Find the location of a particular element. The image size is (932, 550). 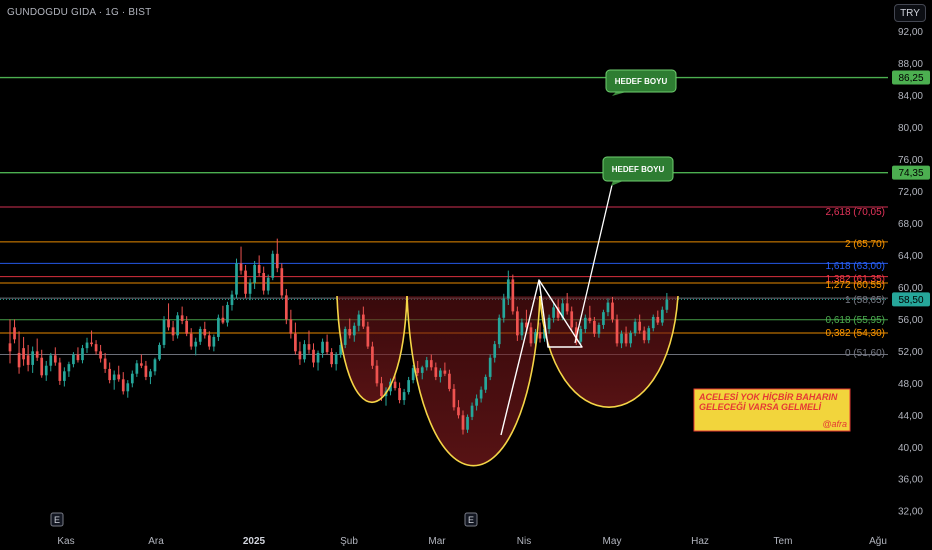

price-tick: 32,00 is located at coordinates (910, 512).